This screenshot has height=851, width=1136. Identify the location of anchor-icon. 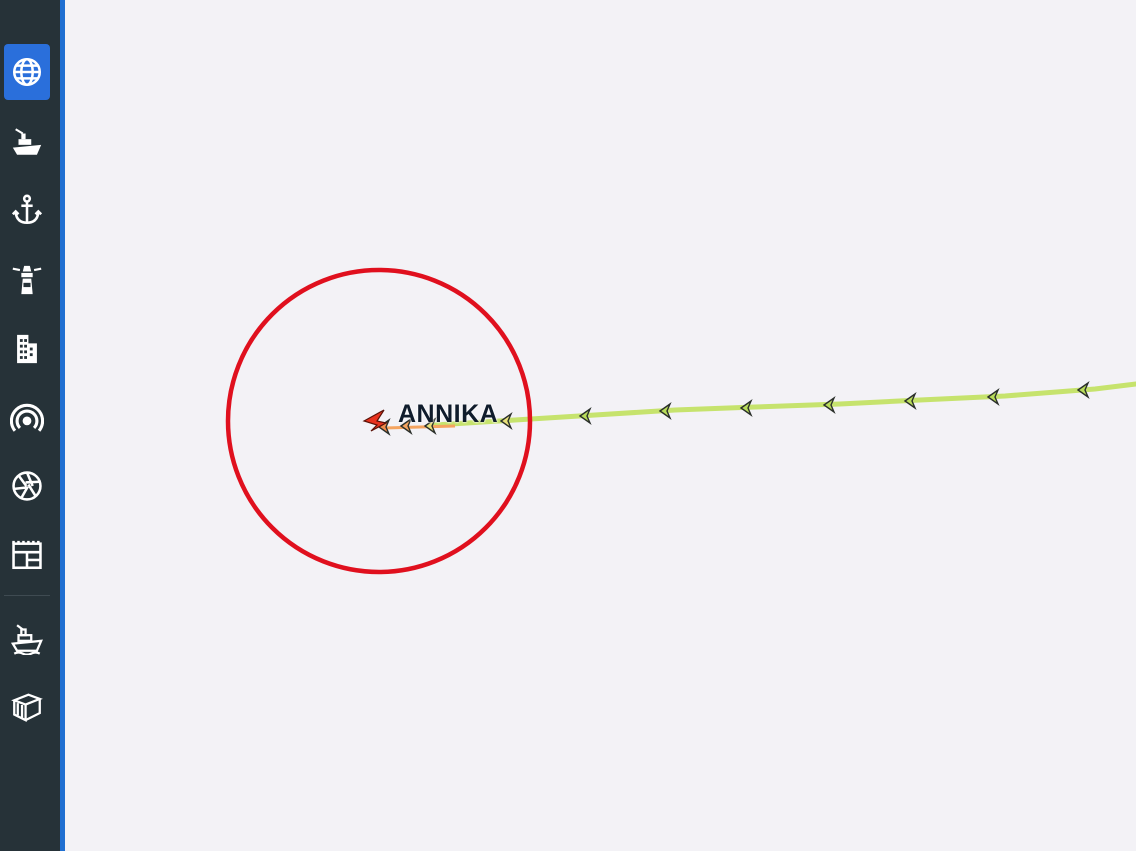
(27, 209).